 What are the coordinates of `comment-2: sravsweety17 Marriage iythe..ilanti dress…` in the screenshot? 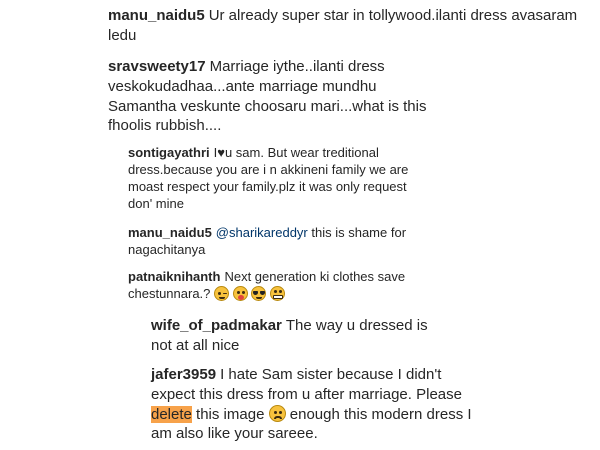 It's located at (273, 96).